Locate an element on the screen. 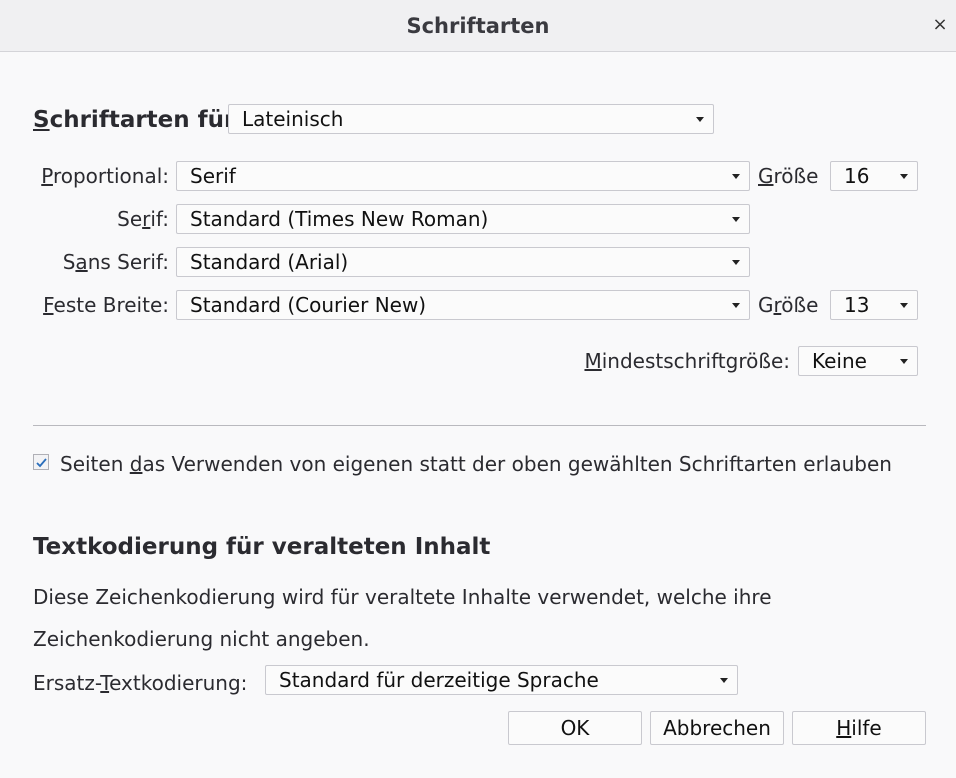 This screenshot has width=956, height=778. monospace-size-value: 13 is located at coordinates (857, 305).